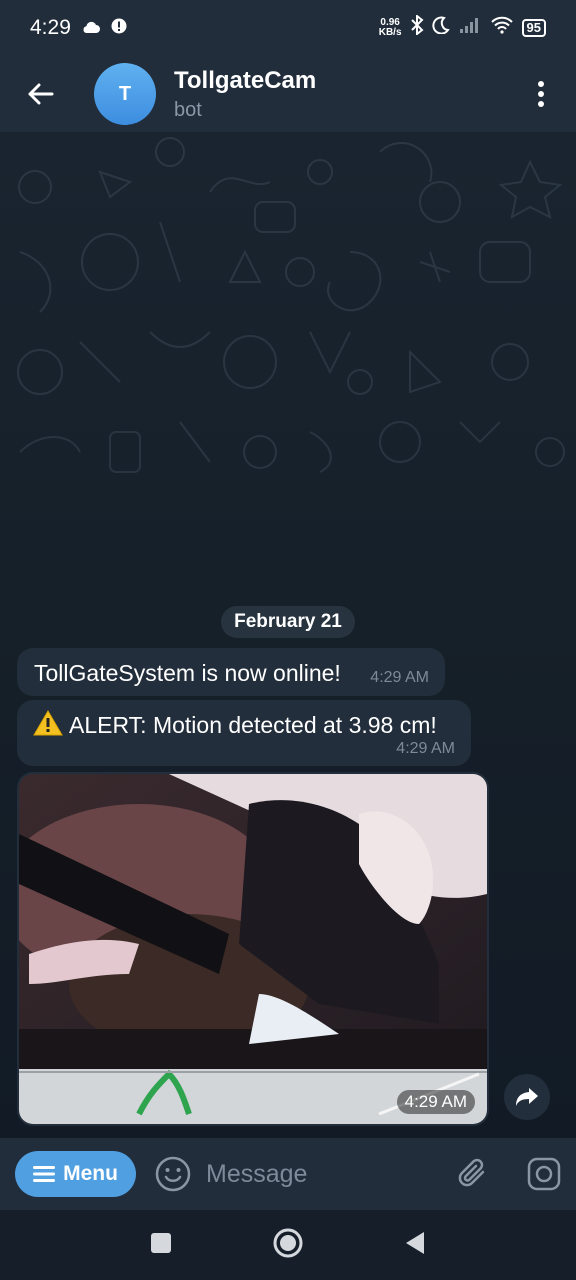 This screenshot has width=576, height=1280. I want to click on camera-icon, so click(544, 1174).